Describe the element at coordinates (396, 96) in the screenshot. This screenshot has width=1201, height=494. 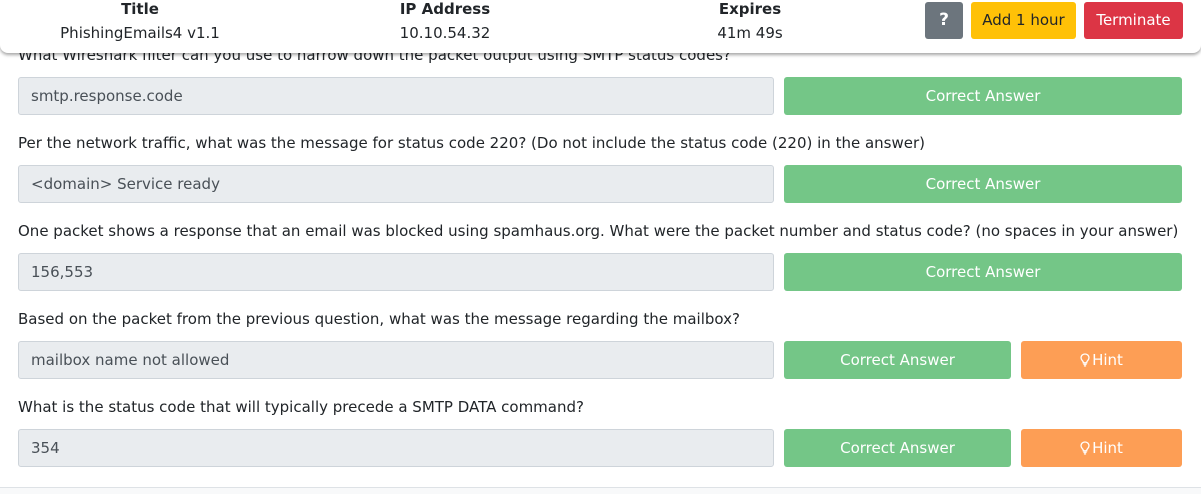
I see `answer-field: smtp.response.code` at that location.